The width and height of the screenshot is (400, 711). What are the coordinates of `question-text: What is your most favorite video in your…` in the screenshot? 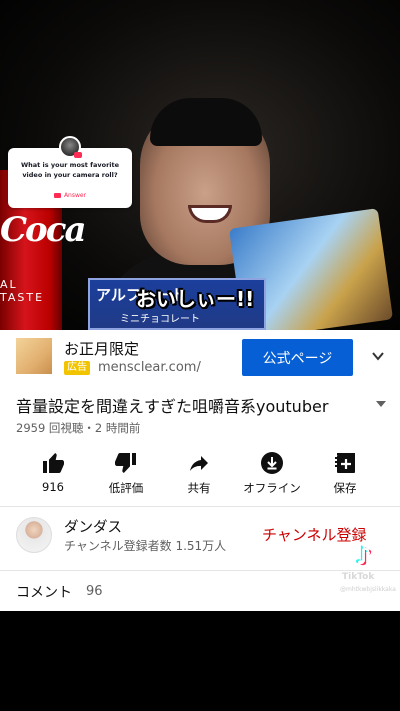 It's located at (70, 170).